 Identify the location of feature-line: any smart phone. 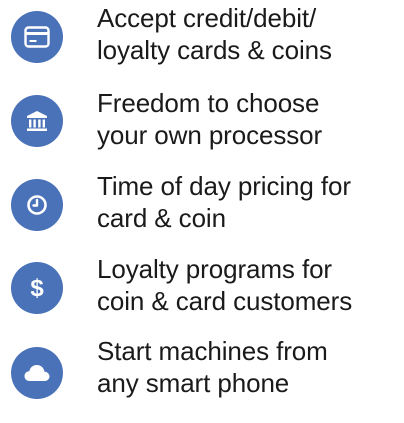
(193, 383).